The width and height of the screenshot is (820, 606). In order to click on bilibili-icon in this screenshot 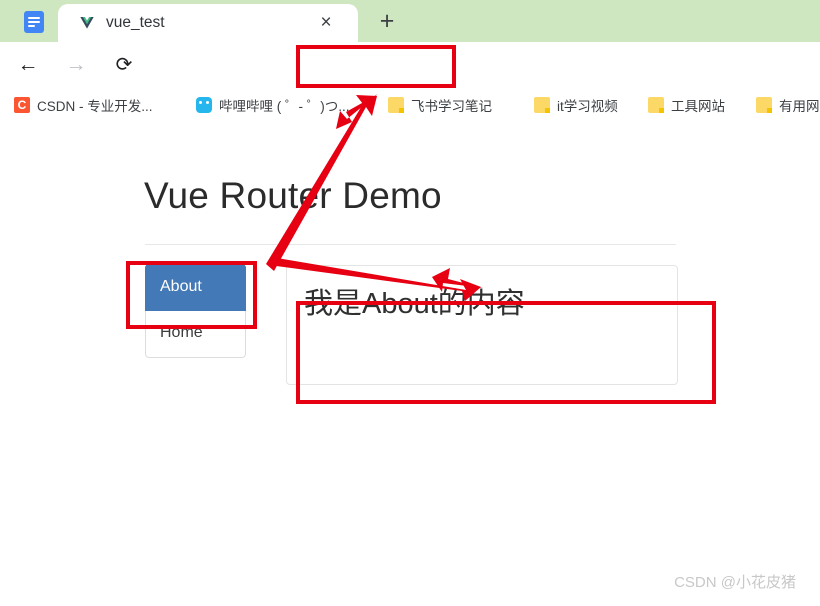, I will do `click(204, 105)`.